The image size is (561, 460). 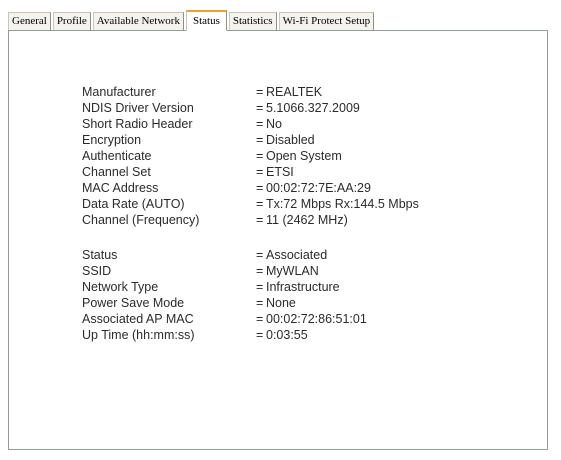 What do you see at coordinates (298, 287) in the screenshot?
I see `status-value: = Infrastructure` at bounding box center [298, 287].